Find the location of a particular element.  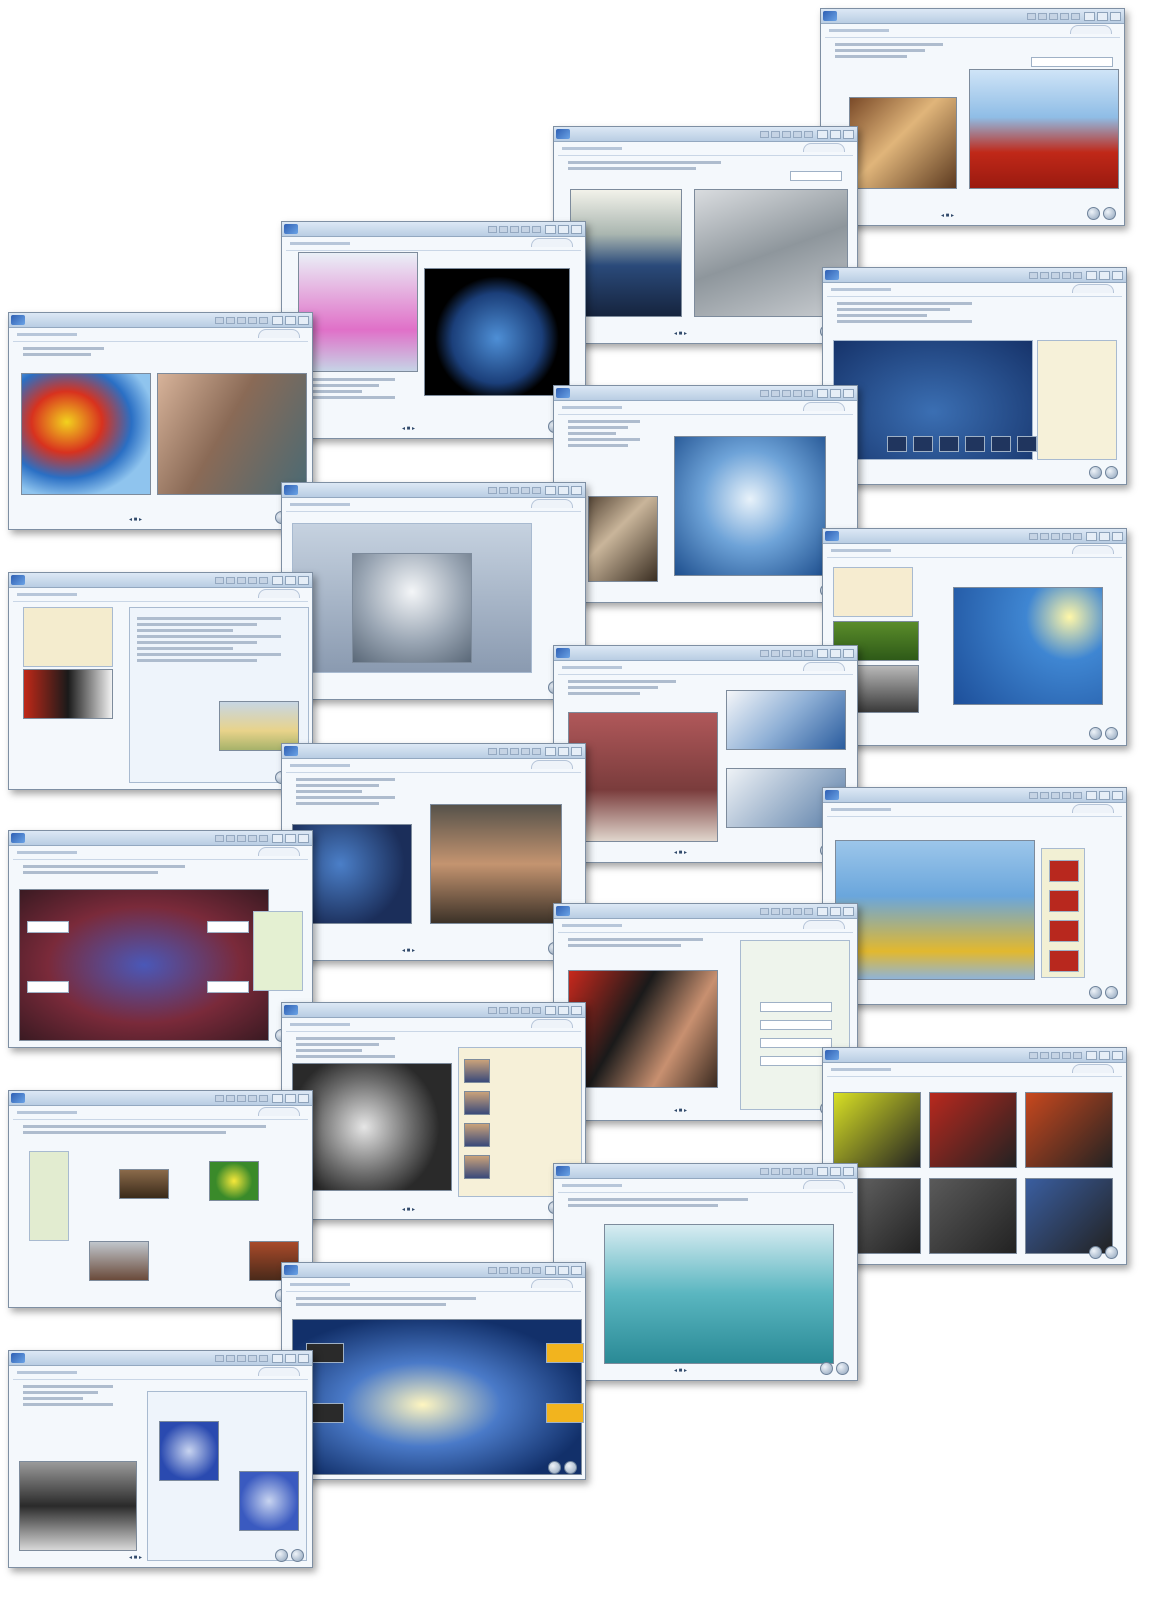

app-window-20: ◂ ■ ▸ is located at coordinates (160, 1459).